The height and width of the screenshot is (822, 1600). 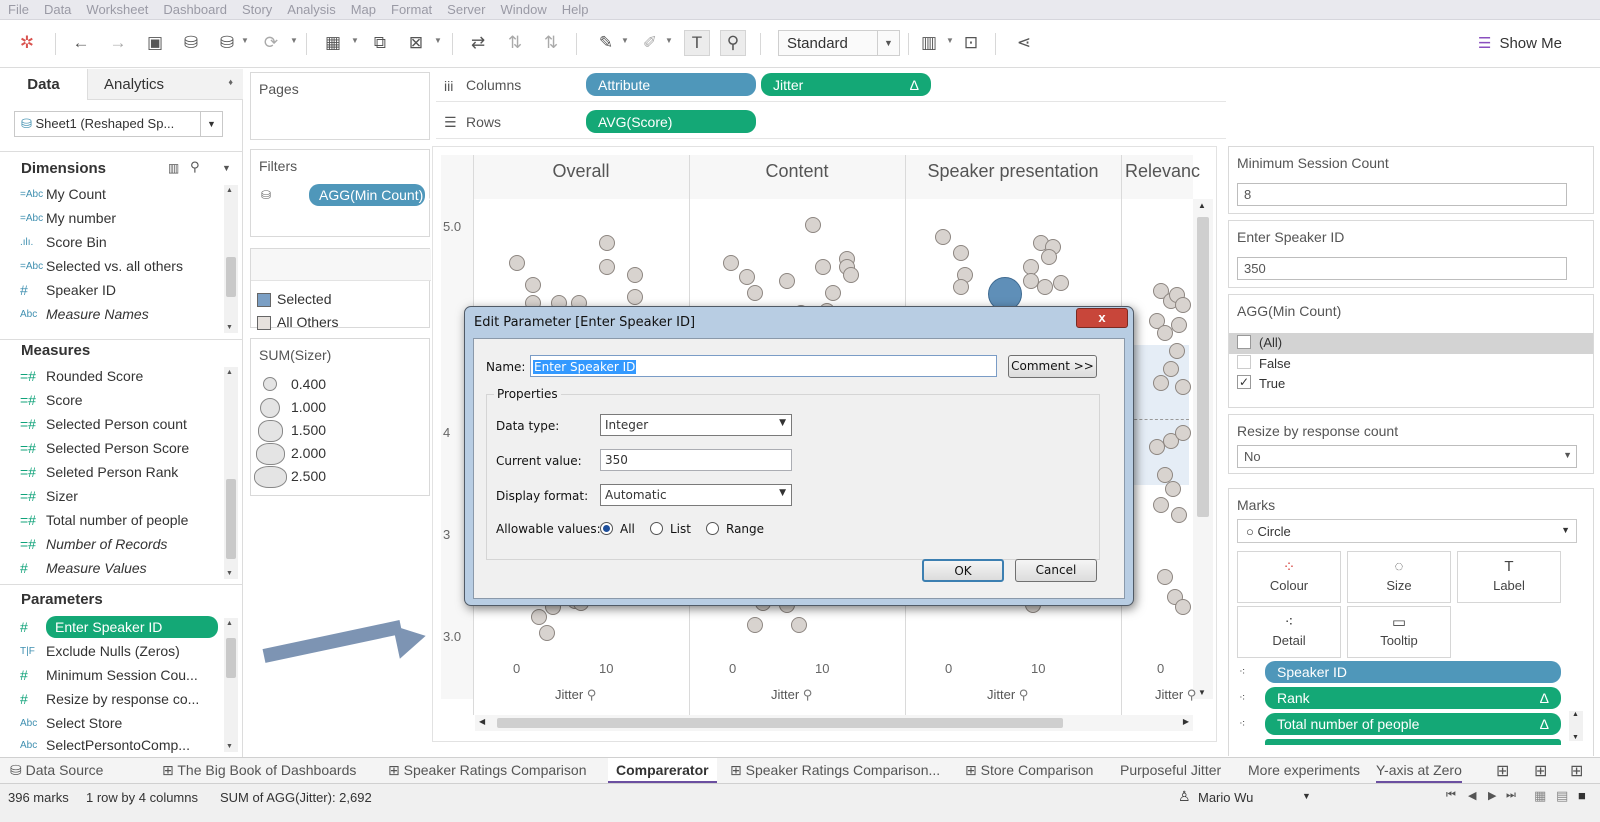 What do you see at coordinates (226, 168) in the screenshot?
I see `chevron-down-icon: ▼` at bounding box center [226, 168].